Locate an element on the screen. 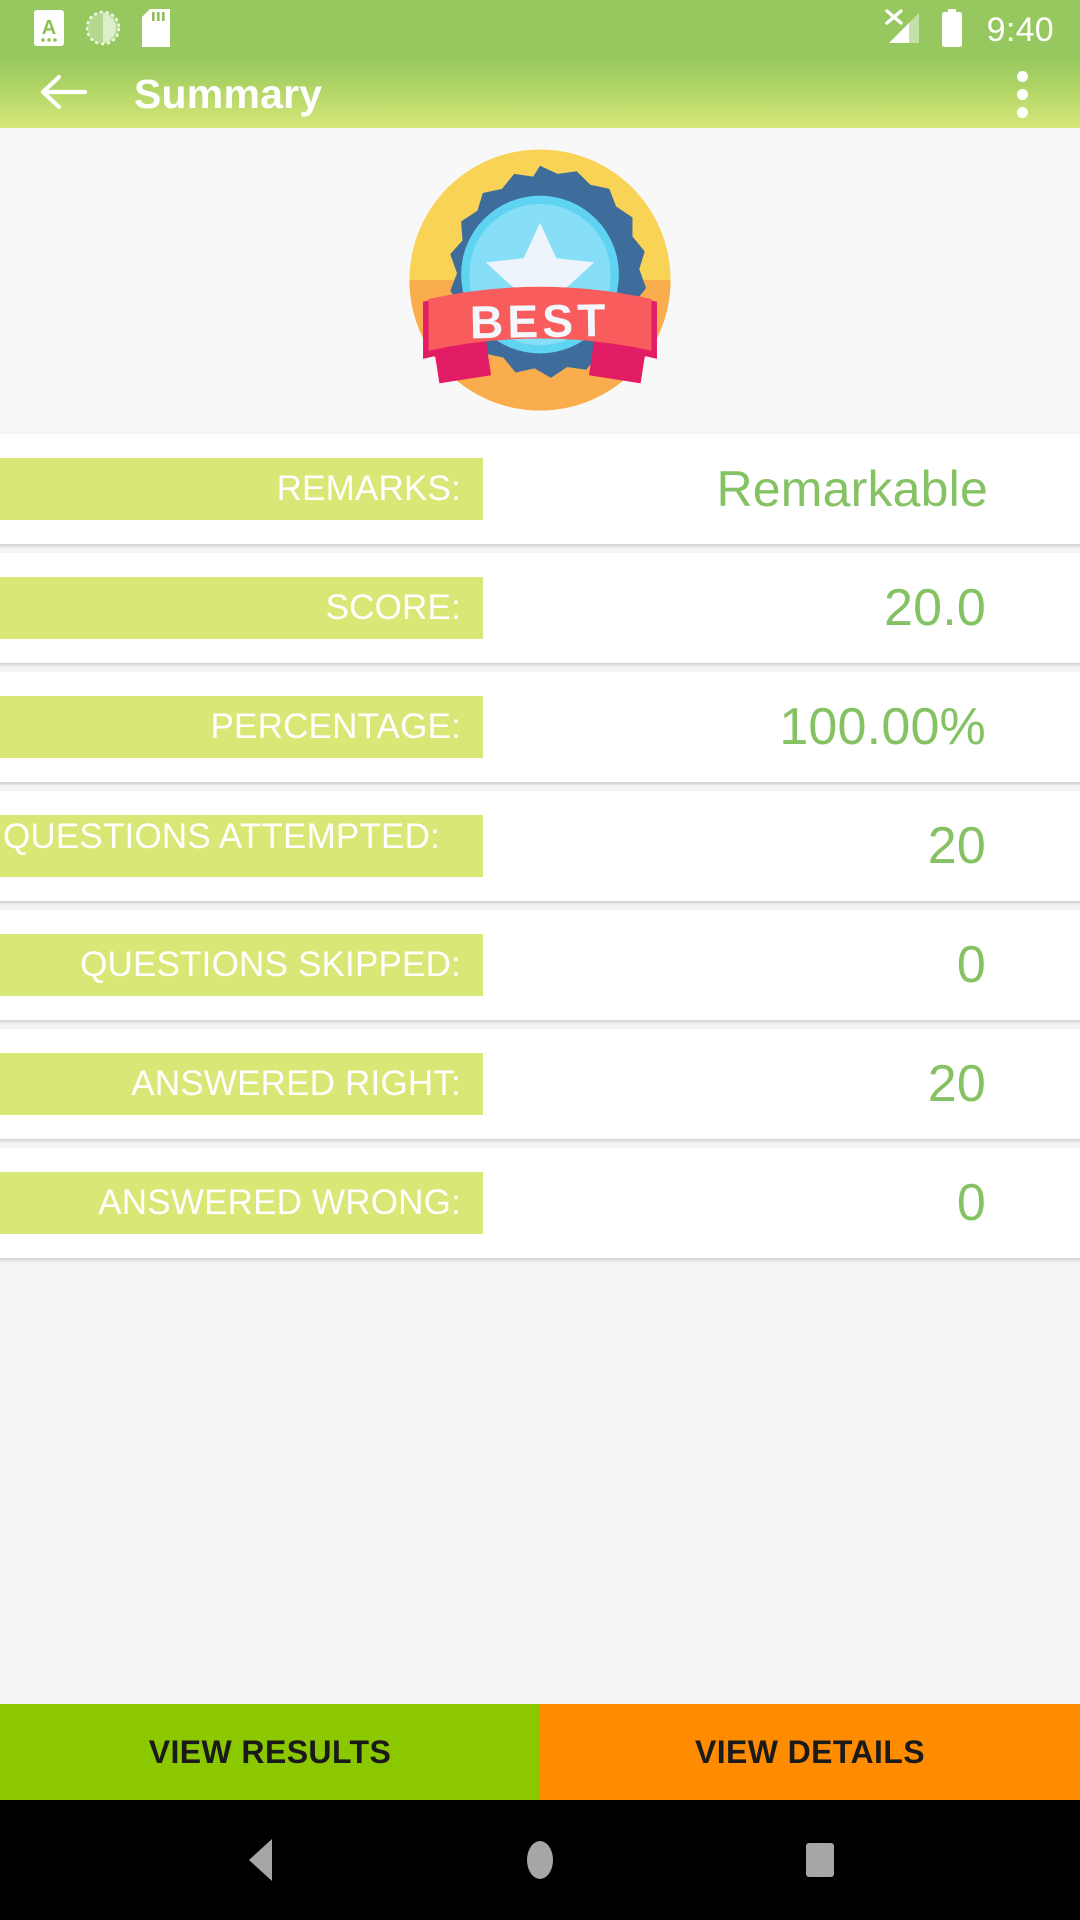 The image size is (1080, 1920). row-label-chip: QUESTIONS SKIPPED: is located at coordinates (241, 965).